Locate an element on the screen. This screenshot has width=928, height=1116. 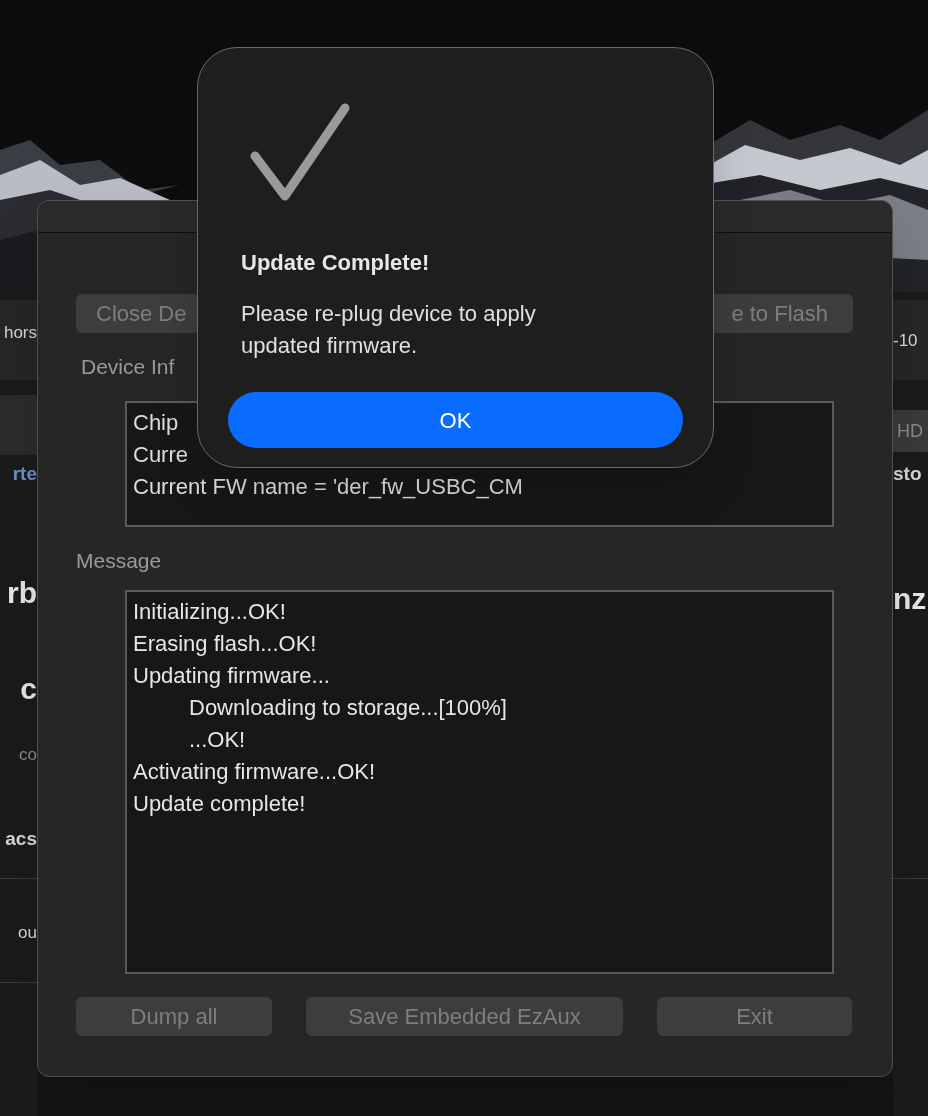
log-line: Downloading to storage...[100%] is located at coordinates (347, 708).